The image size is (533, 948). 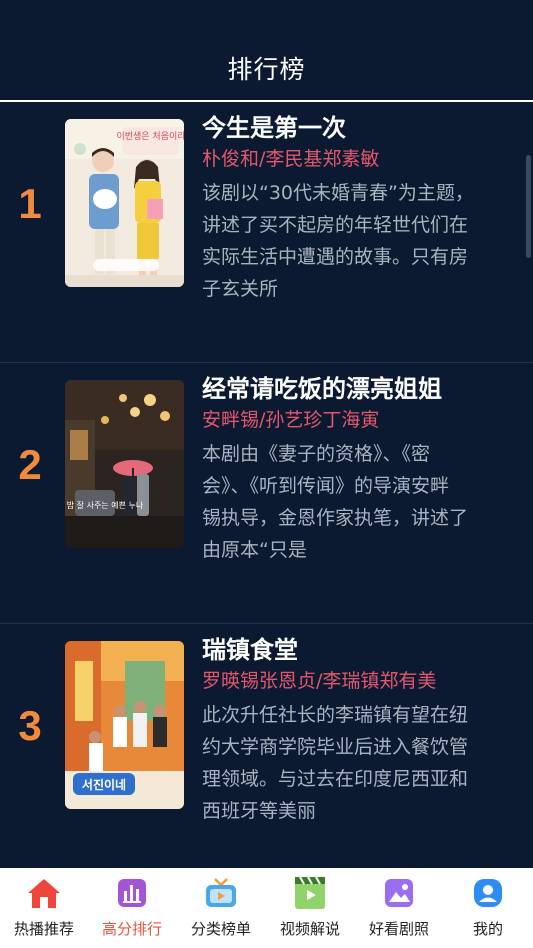 What do you see at coordinates (291, 420) in the screenshot?
I see `drama-cast: 安畔锡/孙艺珍丁海寅` at bounding box center [291, 420].